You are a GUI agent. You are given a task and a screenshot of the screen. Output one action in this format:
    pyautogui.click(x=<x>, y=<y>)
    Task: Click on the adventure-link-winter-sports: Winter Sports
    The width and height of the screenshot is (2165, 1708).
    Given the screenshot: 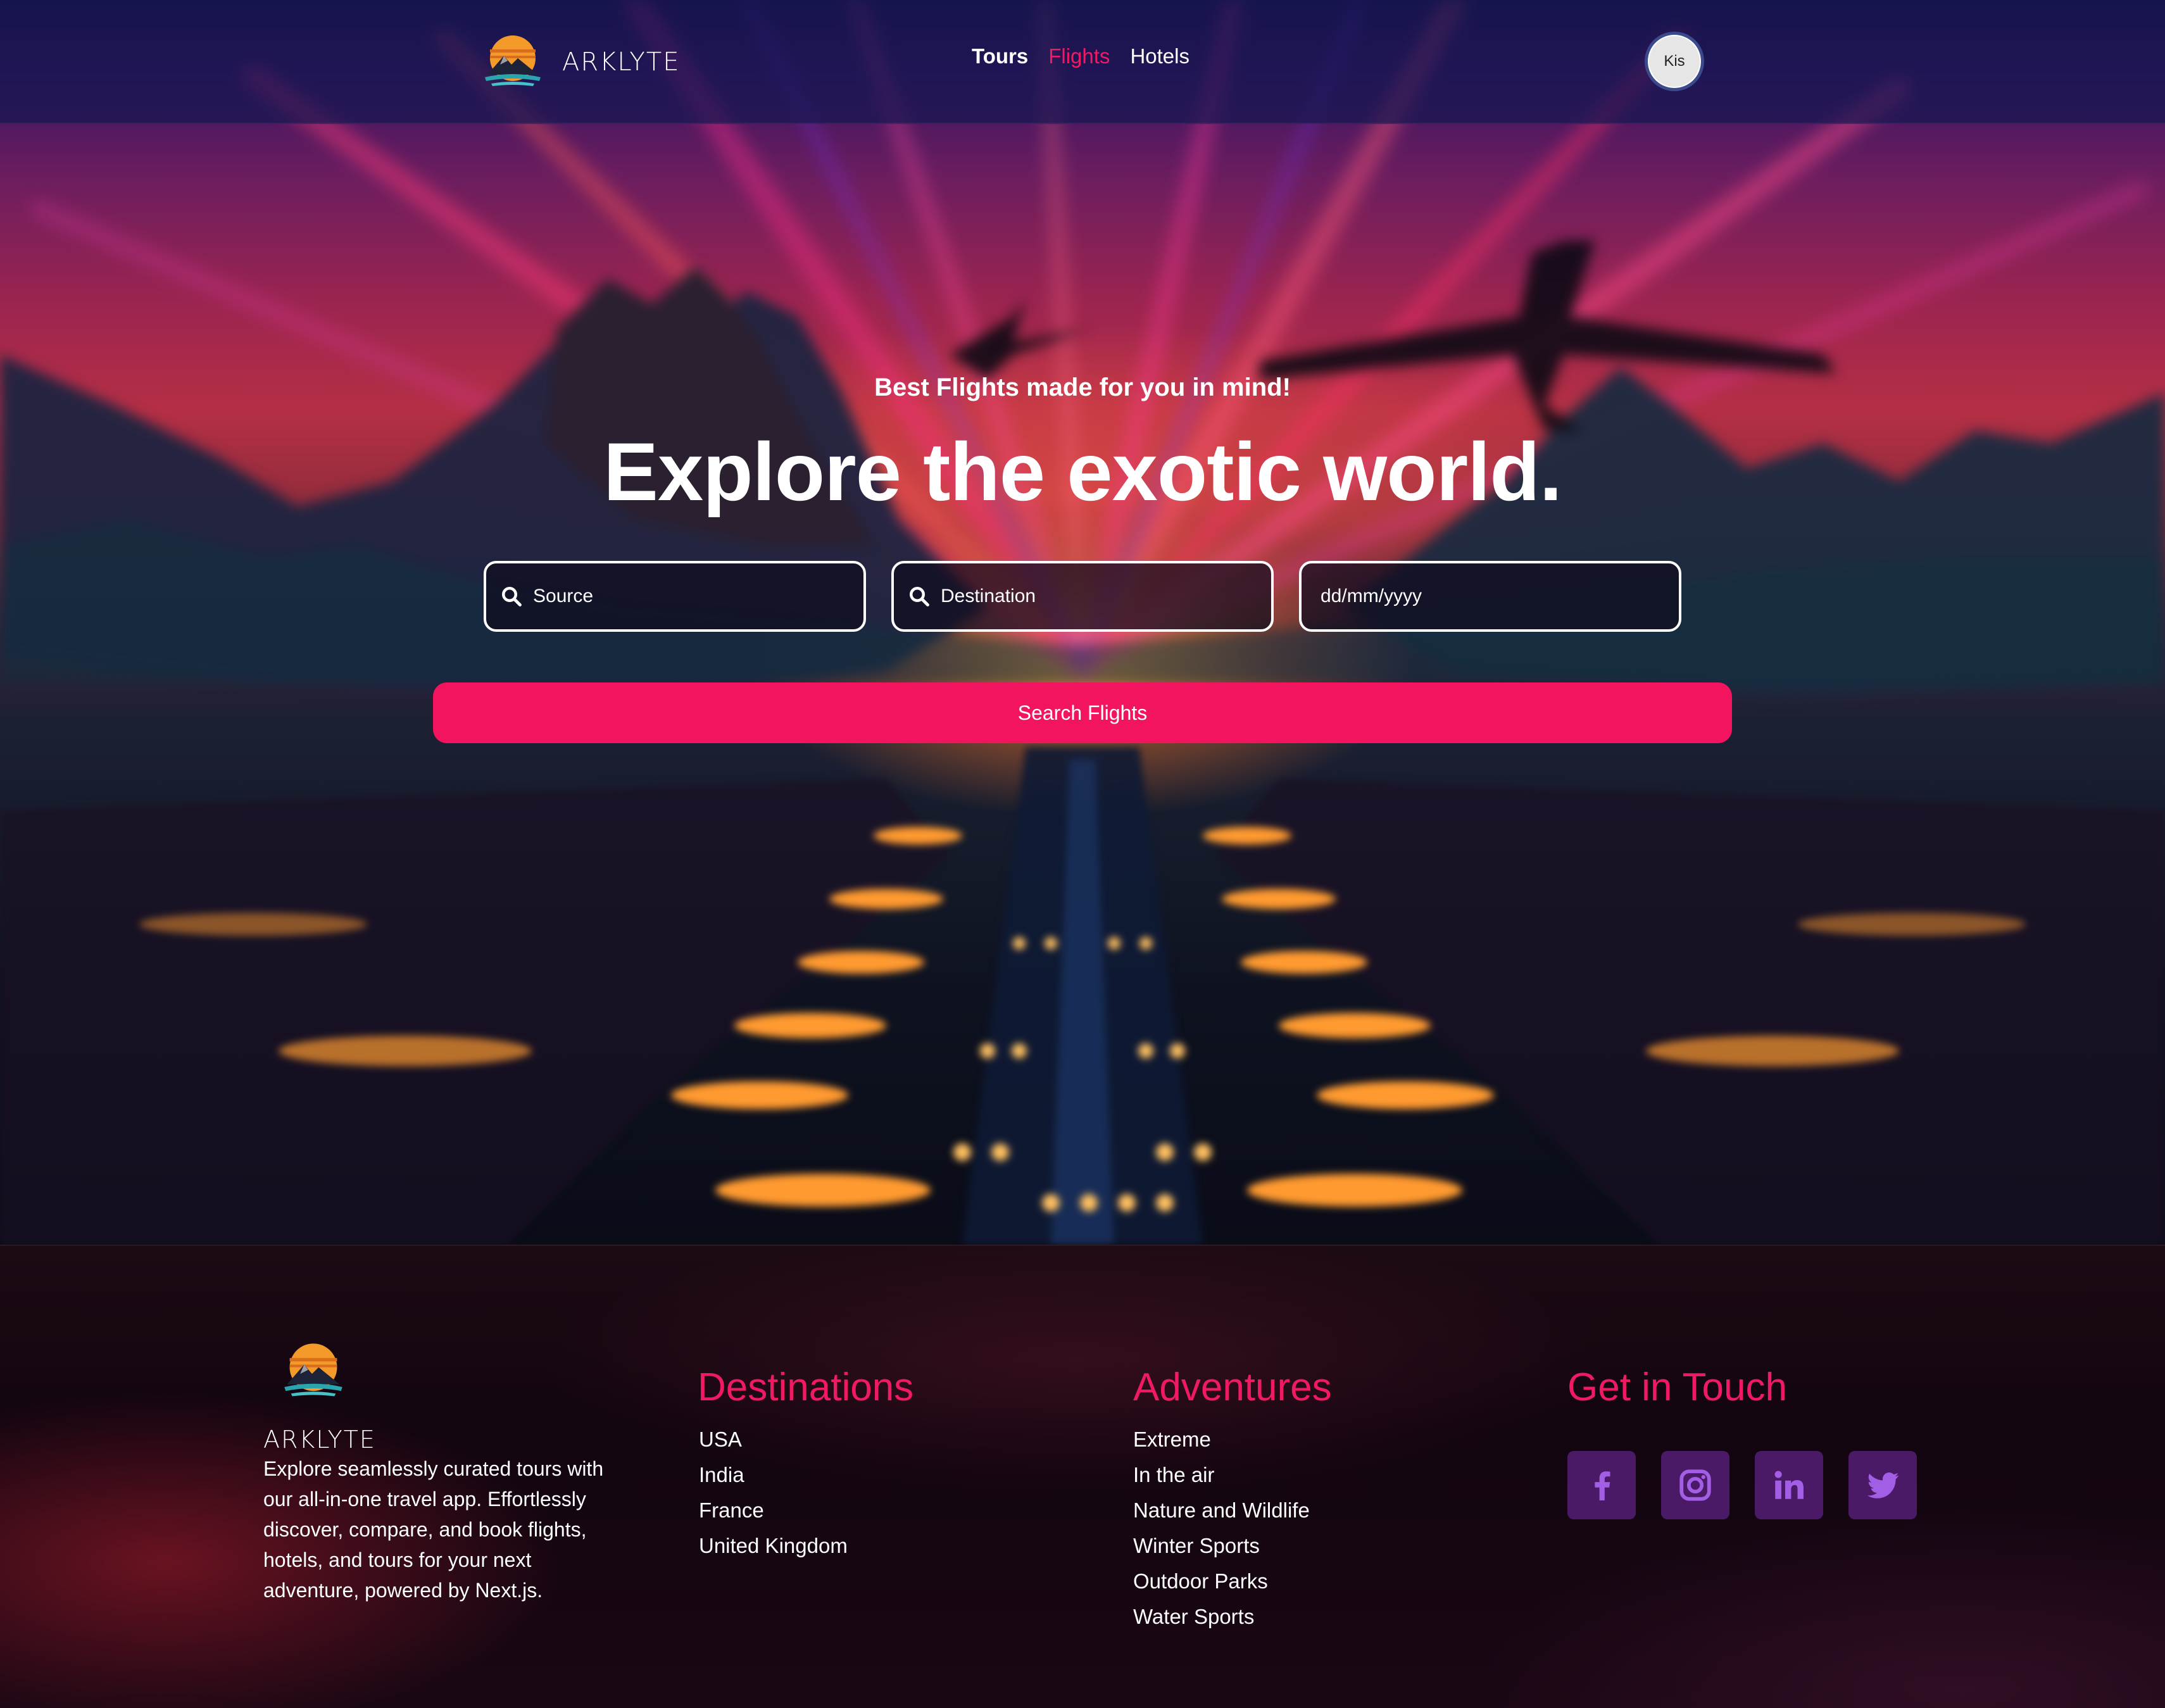 What is the action you would take?
    pyautogui.click(x=1196, y=1545)
    